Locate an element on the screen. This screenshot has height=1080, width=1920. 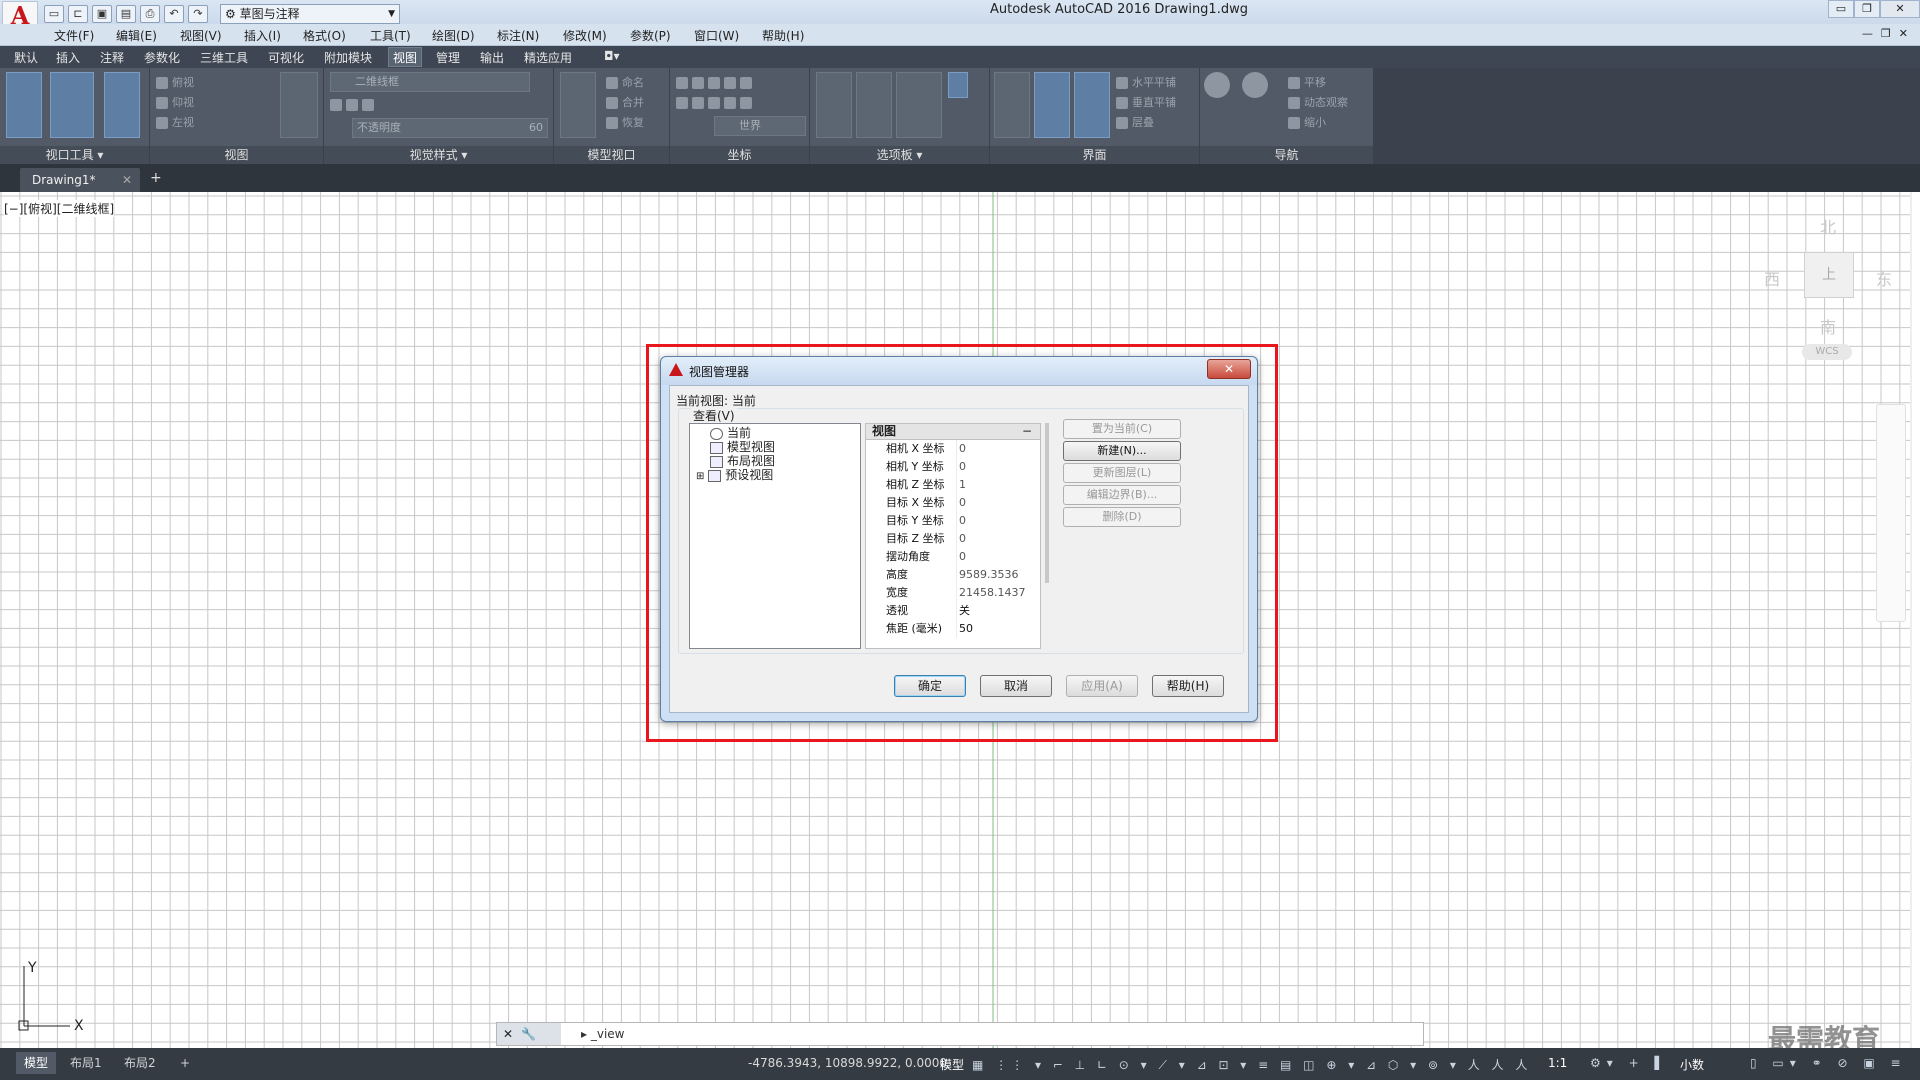
menu-view: 视图(V) is located at coordinates (201, 35).